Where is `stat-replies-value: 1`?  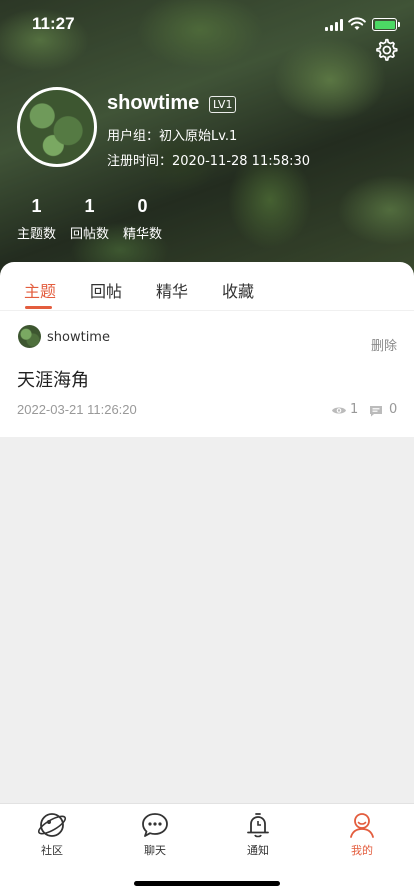
stat-replies-value: 1 is located at coordinates (89, 206).